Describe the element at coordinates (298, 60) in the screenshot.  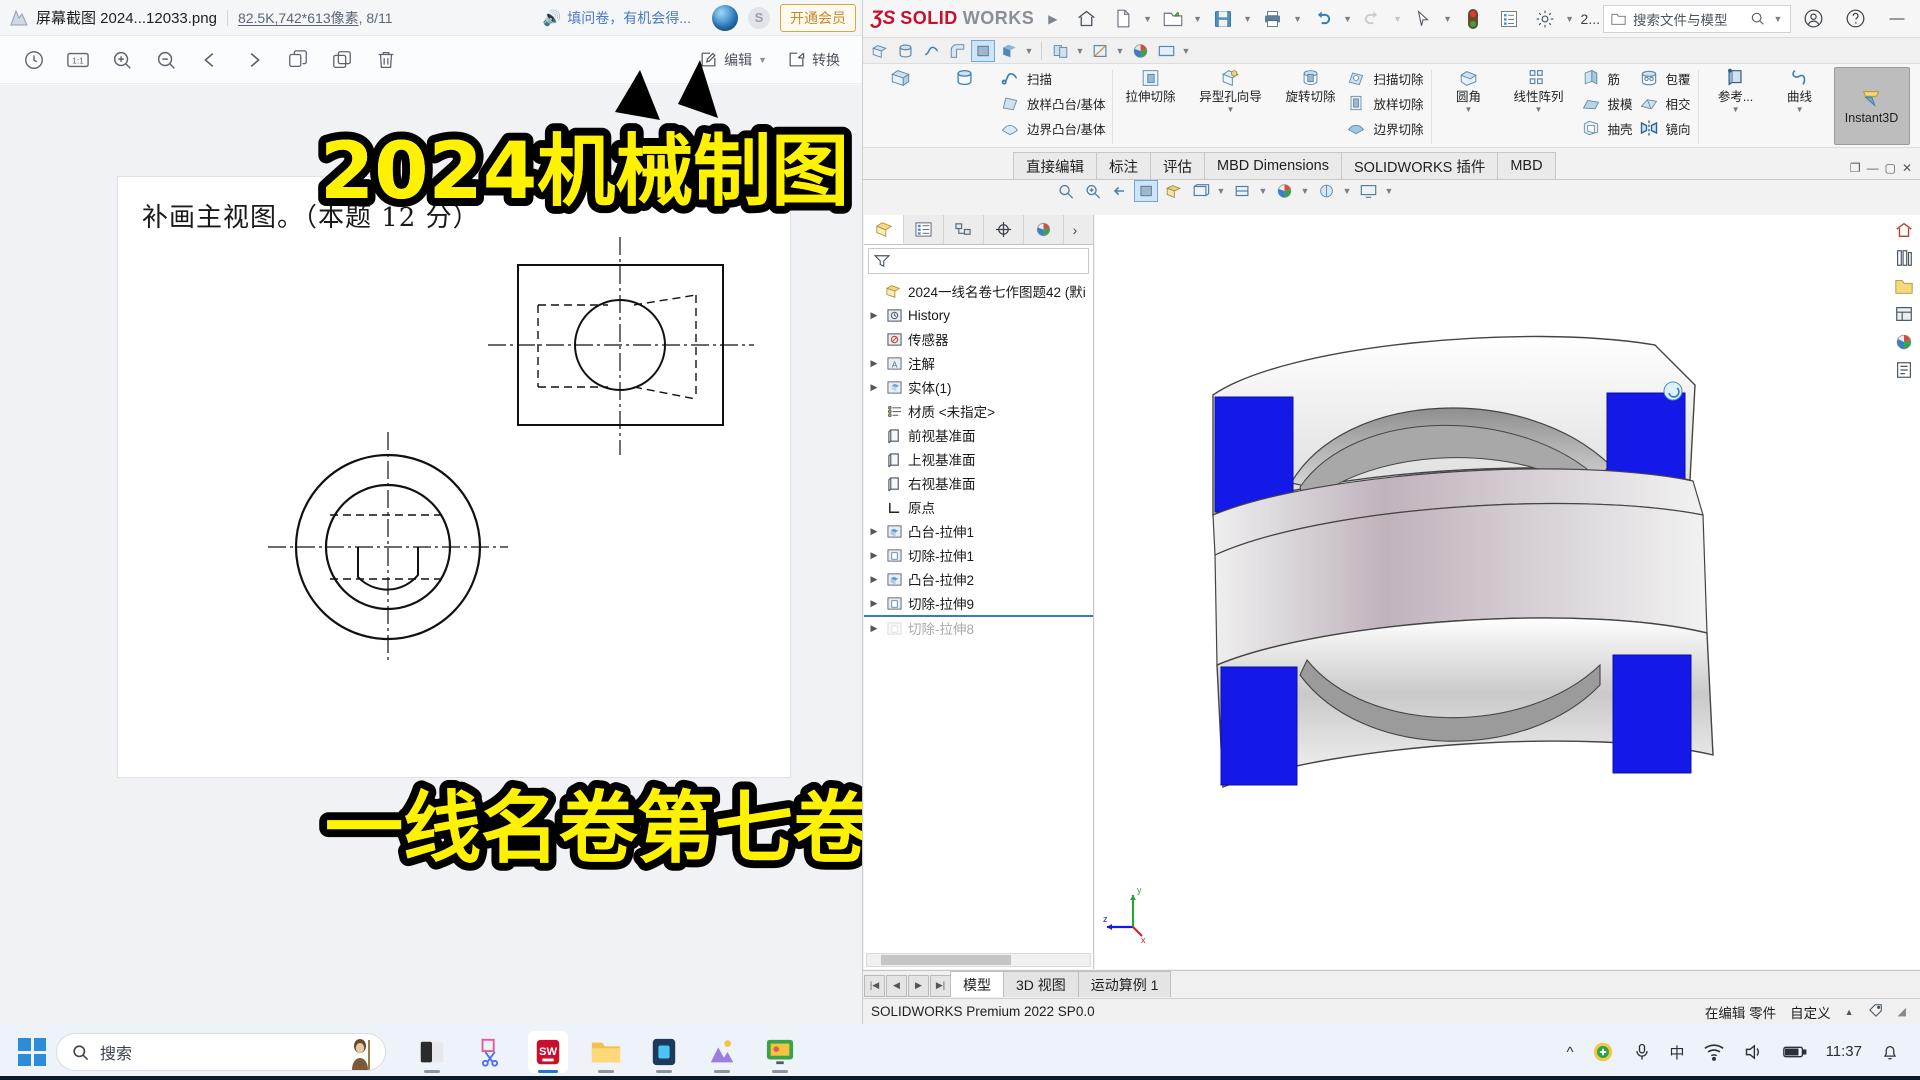
I see `copy-icon` at that location.